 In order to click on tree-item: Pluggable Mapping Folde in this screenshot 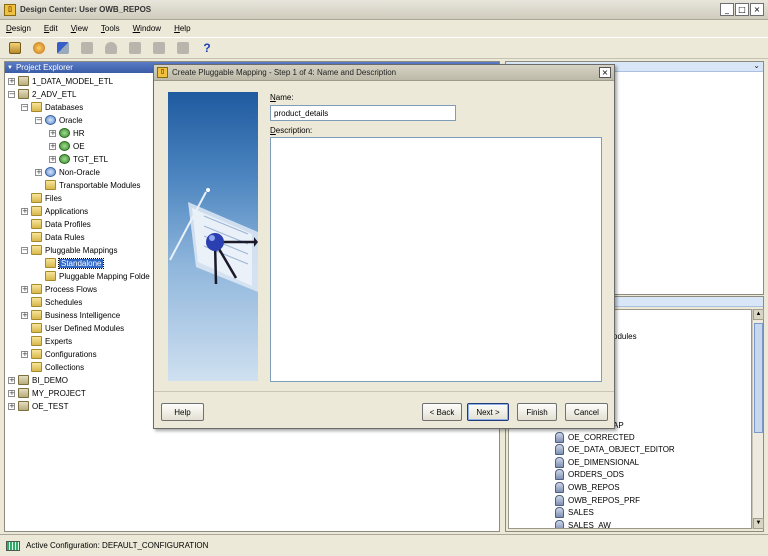, I will do `click(92, 276)`.